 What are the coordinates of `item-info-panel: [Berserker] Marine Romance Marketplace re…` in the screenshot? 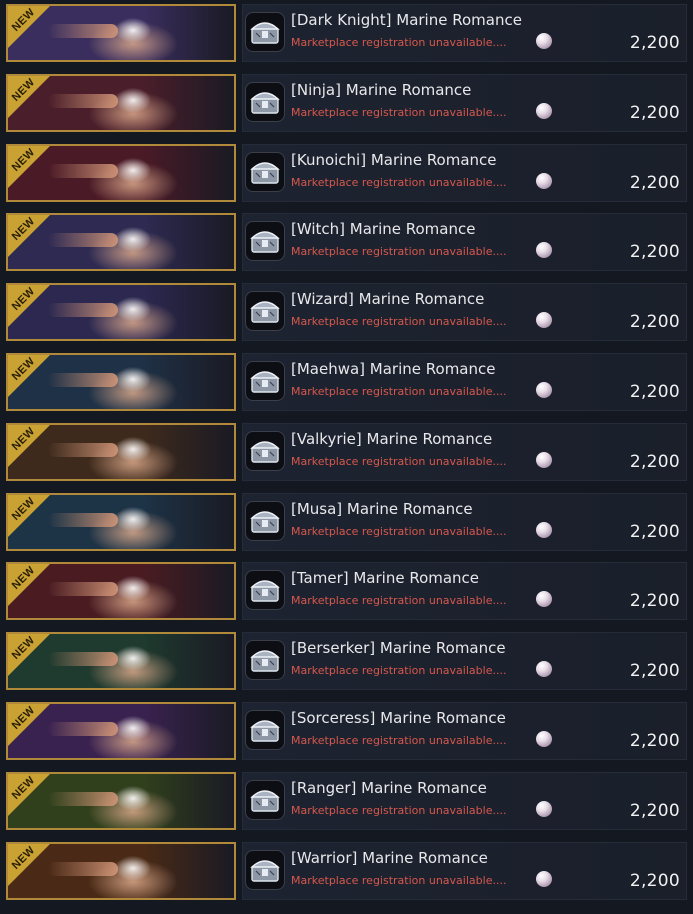 It's located at (464, 661).